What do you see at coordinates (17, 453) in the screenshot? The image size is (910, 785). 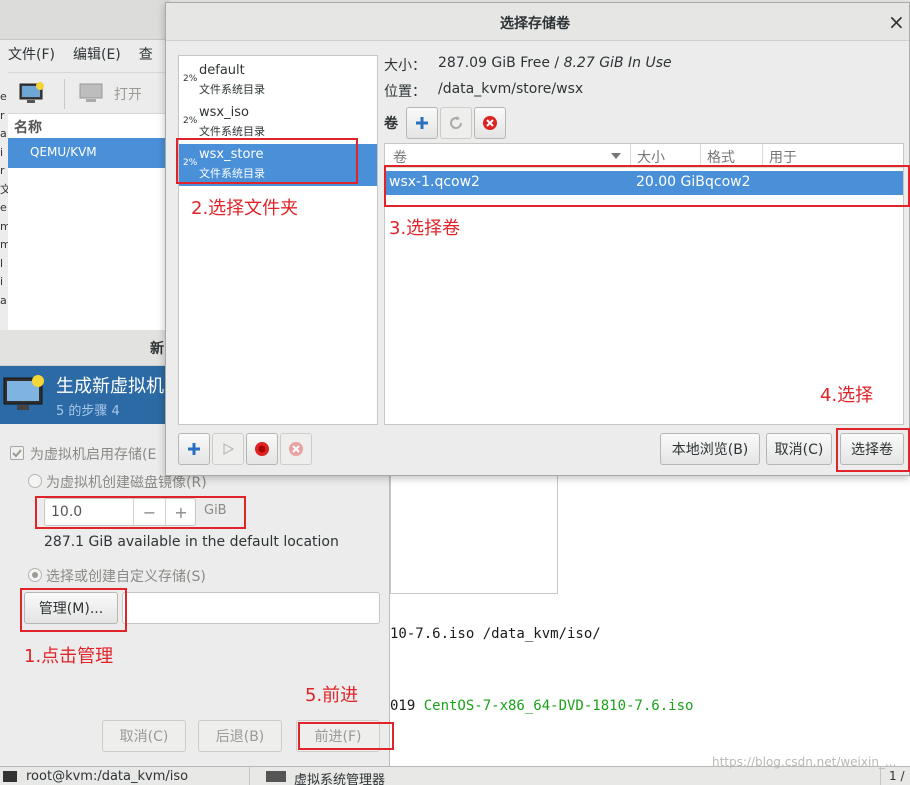 I see `enable-storage-checkbox` at bounding box center [17, 453].